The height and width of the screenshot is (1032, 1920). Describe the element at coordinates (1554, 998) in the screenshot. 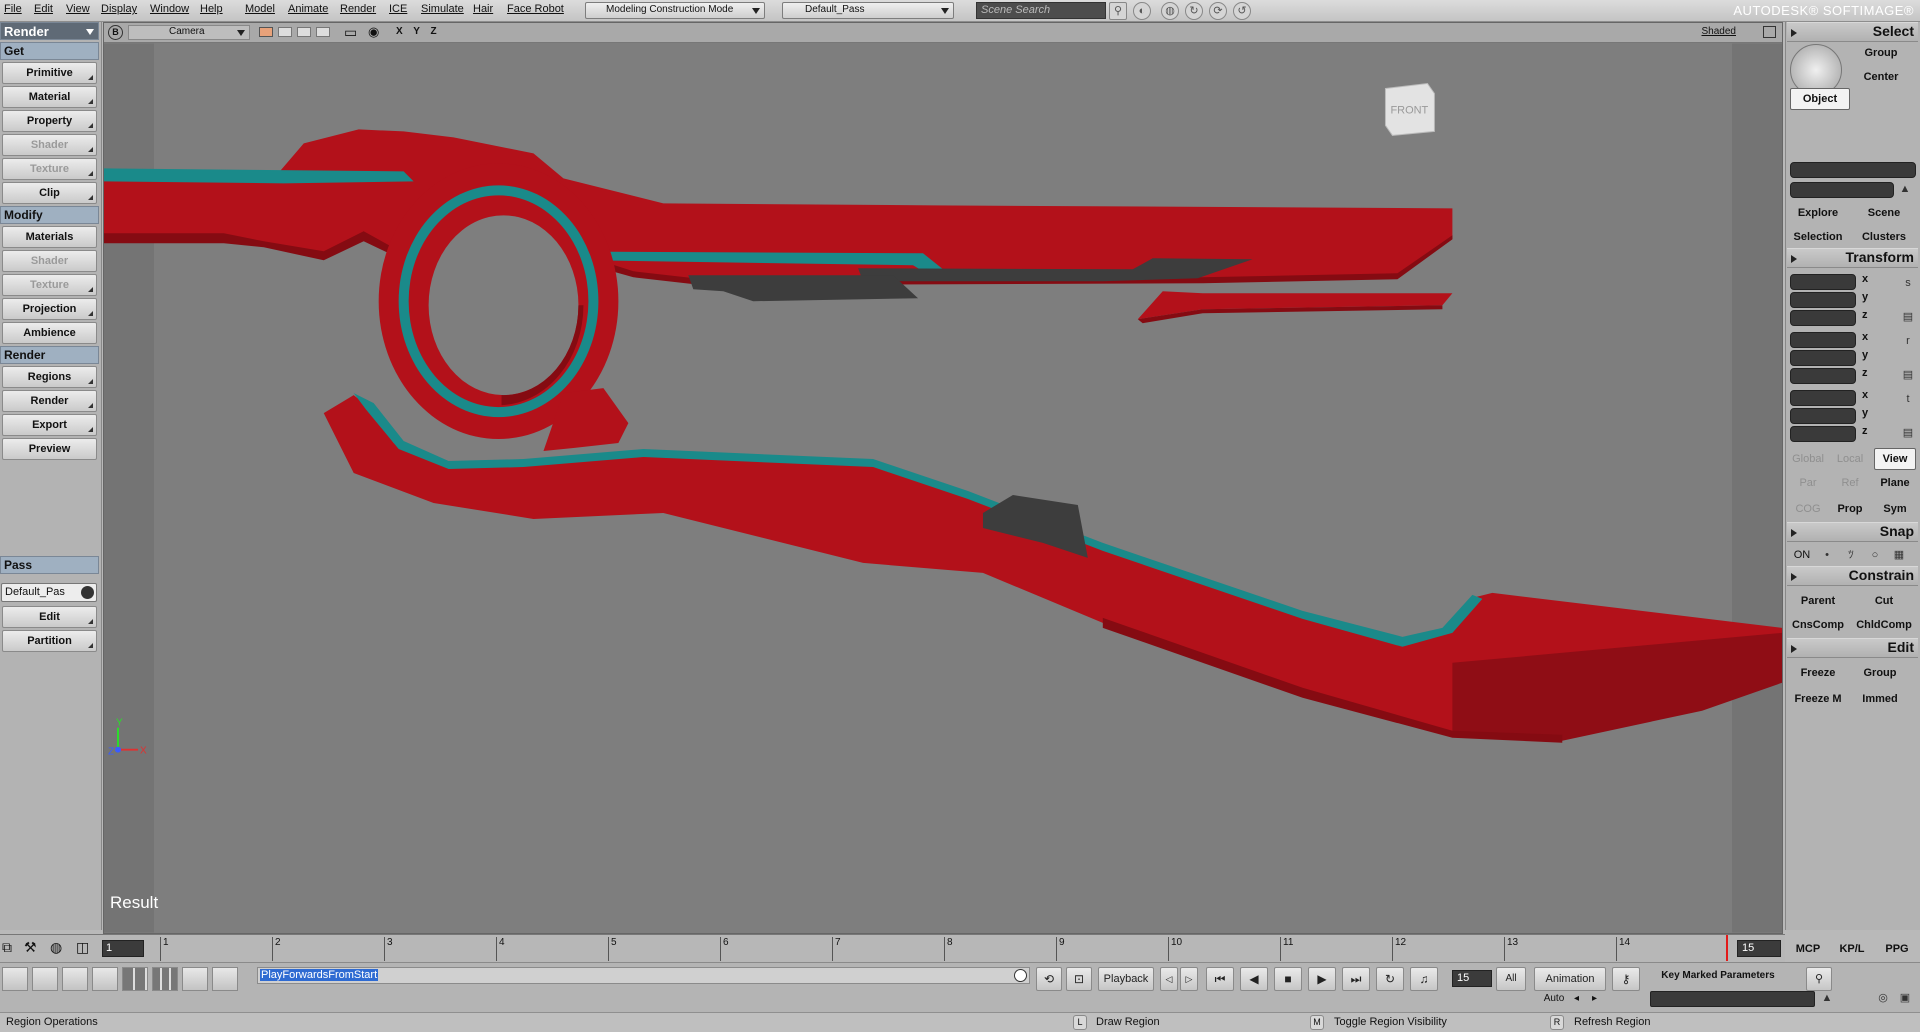

I see `auto-key-toggle: Auto` at that location.